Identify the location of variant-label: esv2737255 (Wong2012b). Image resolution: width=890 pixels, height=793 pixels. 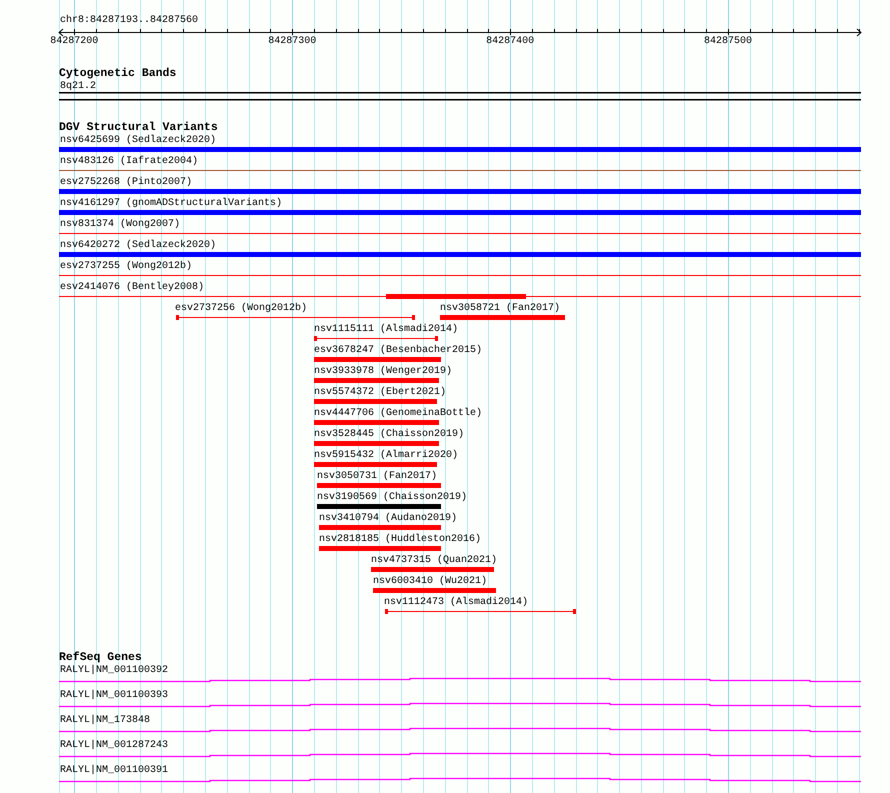
(126, 266).